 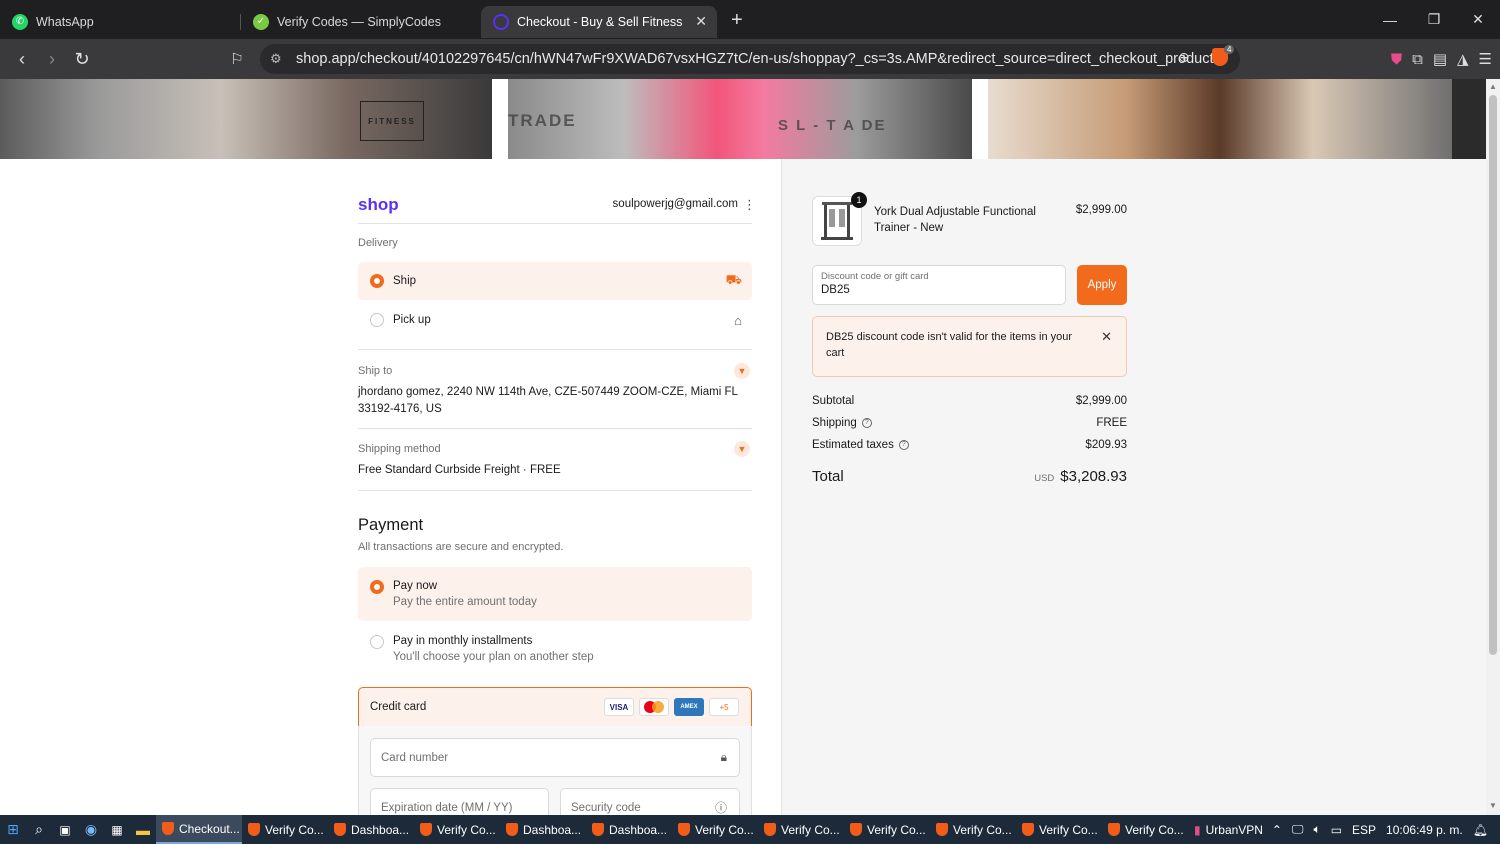 What do you see at coordinates (20, 21) in the screenshot?
I see `whatsapp-icon: ✆` at bounding box center [20, 21].